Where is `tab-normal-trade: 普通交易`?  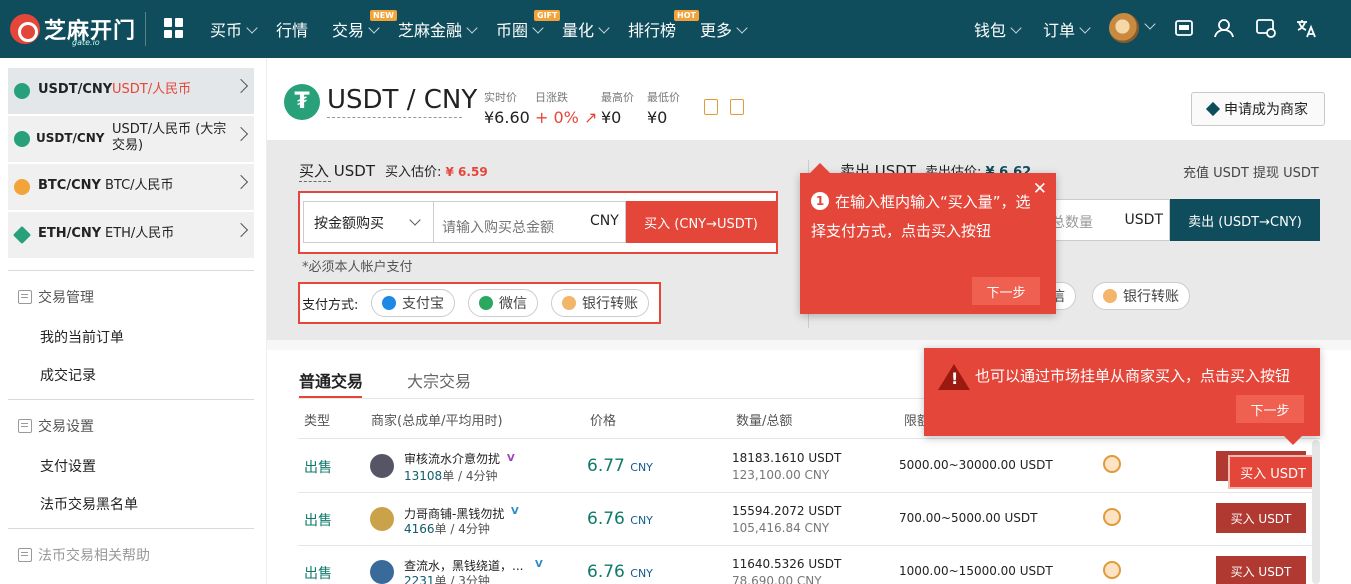
tab-normal-trade: 普通交易 is located at coordinates (331, 380).